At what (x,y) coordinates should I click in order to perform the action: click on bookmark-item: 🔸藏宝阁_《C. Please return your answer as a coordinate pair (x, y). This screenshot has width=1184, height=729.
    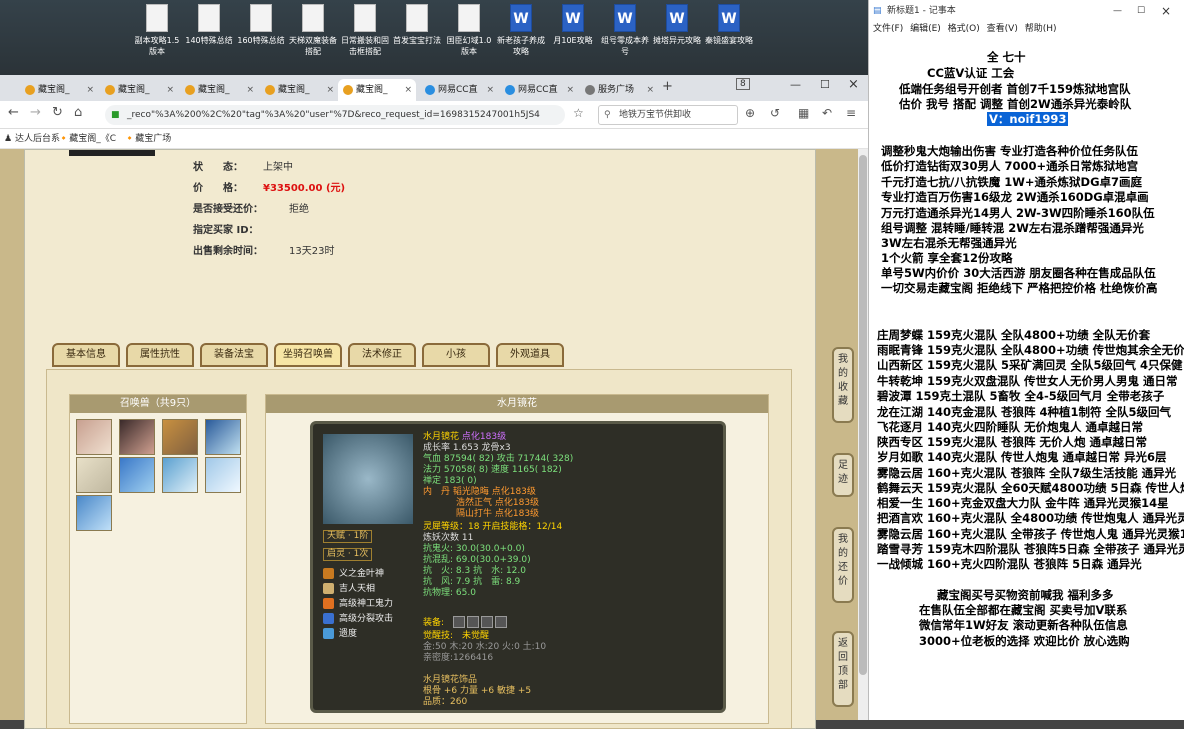
    Looking at the image, I should click on (87, 139).